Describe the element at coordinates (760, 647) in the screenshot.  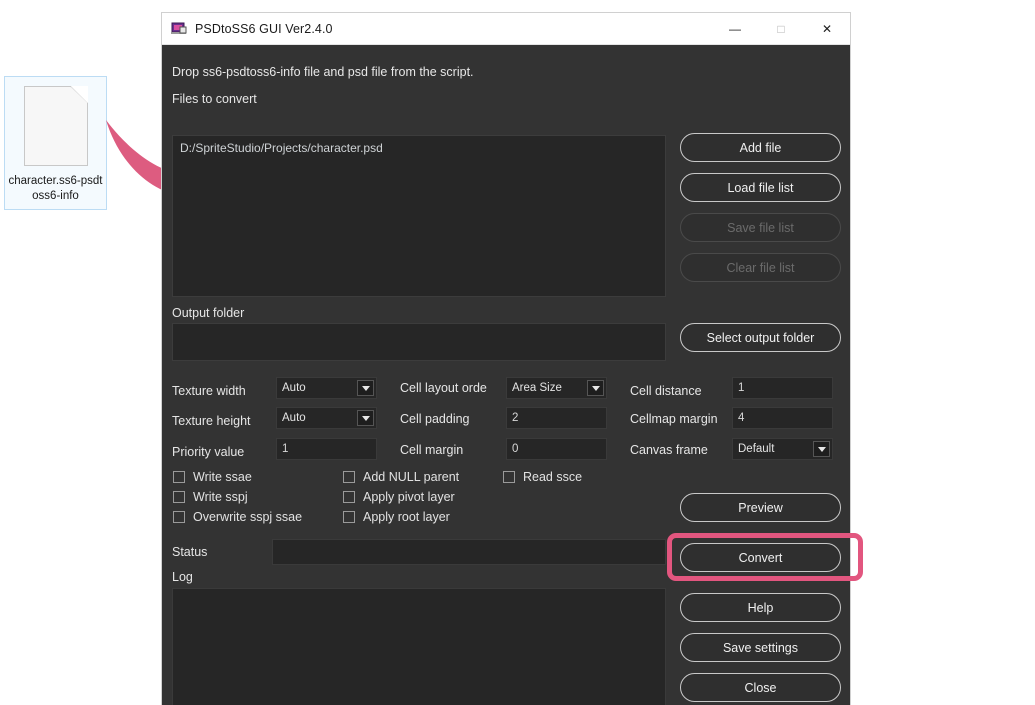
I see `save-settings-button: Save settings` at that location.